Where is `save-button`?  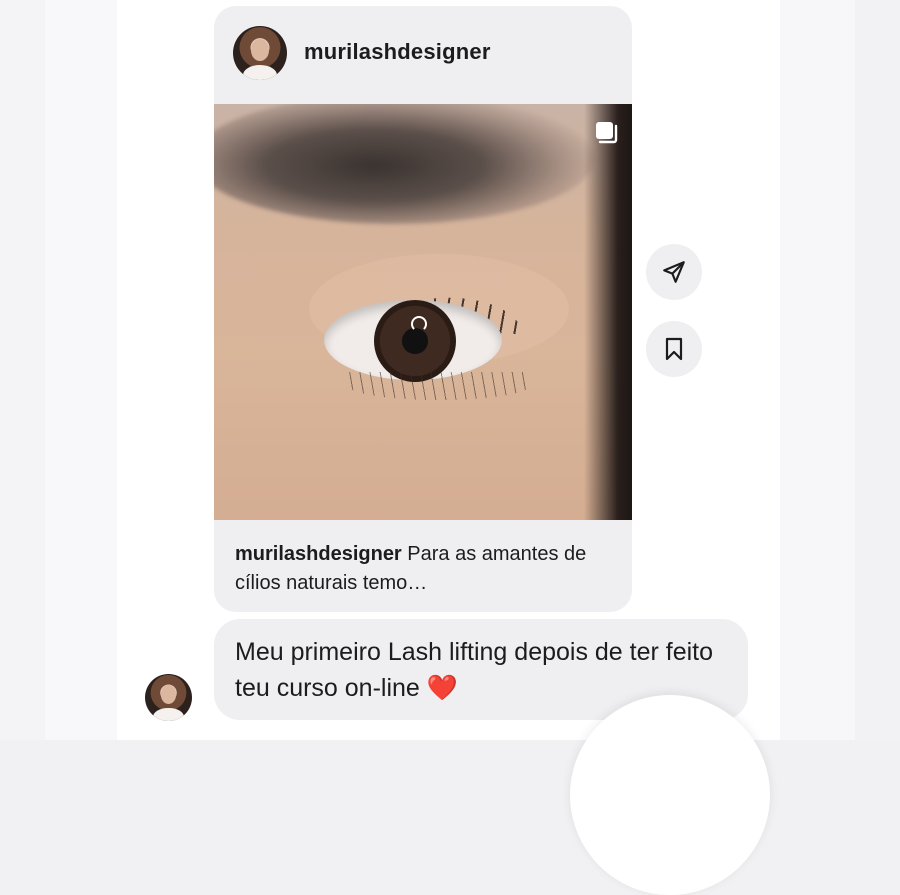
save-button is located at coordinates (674, 349).